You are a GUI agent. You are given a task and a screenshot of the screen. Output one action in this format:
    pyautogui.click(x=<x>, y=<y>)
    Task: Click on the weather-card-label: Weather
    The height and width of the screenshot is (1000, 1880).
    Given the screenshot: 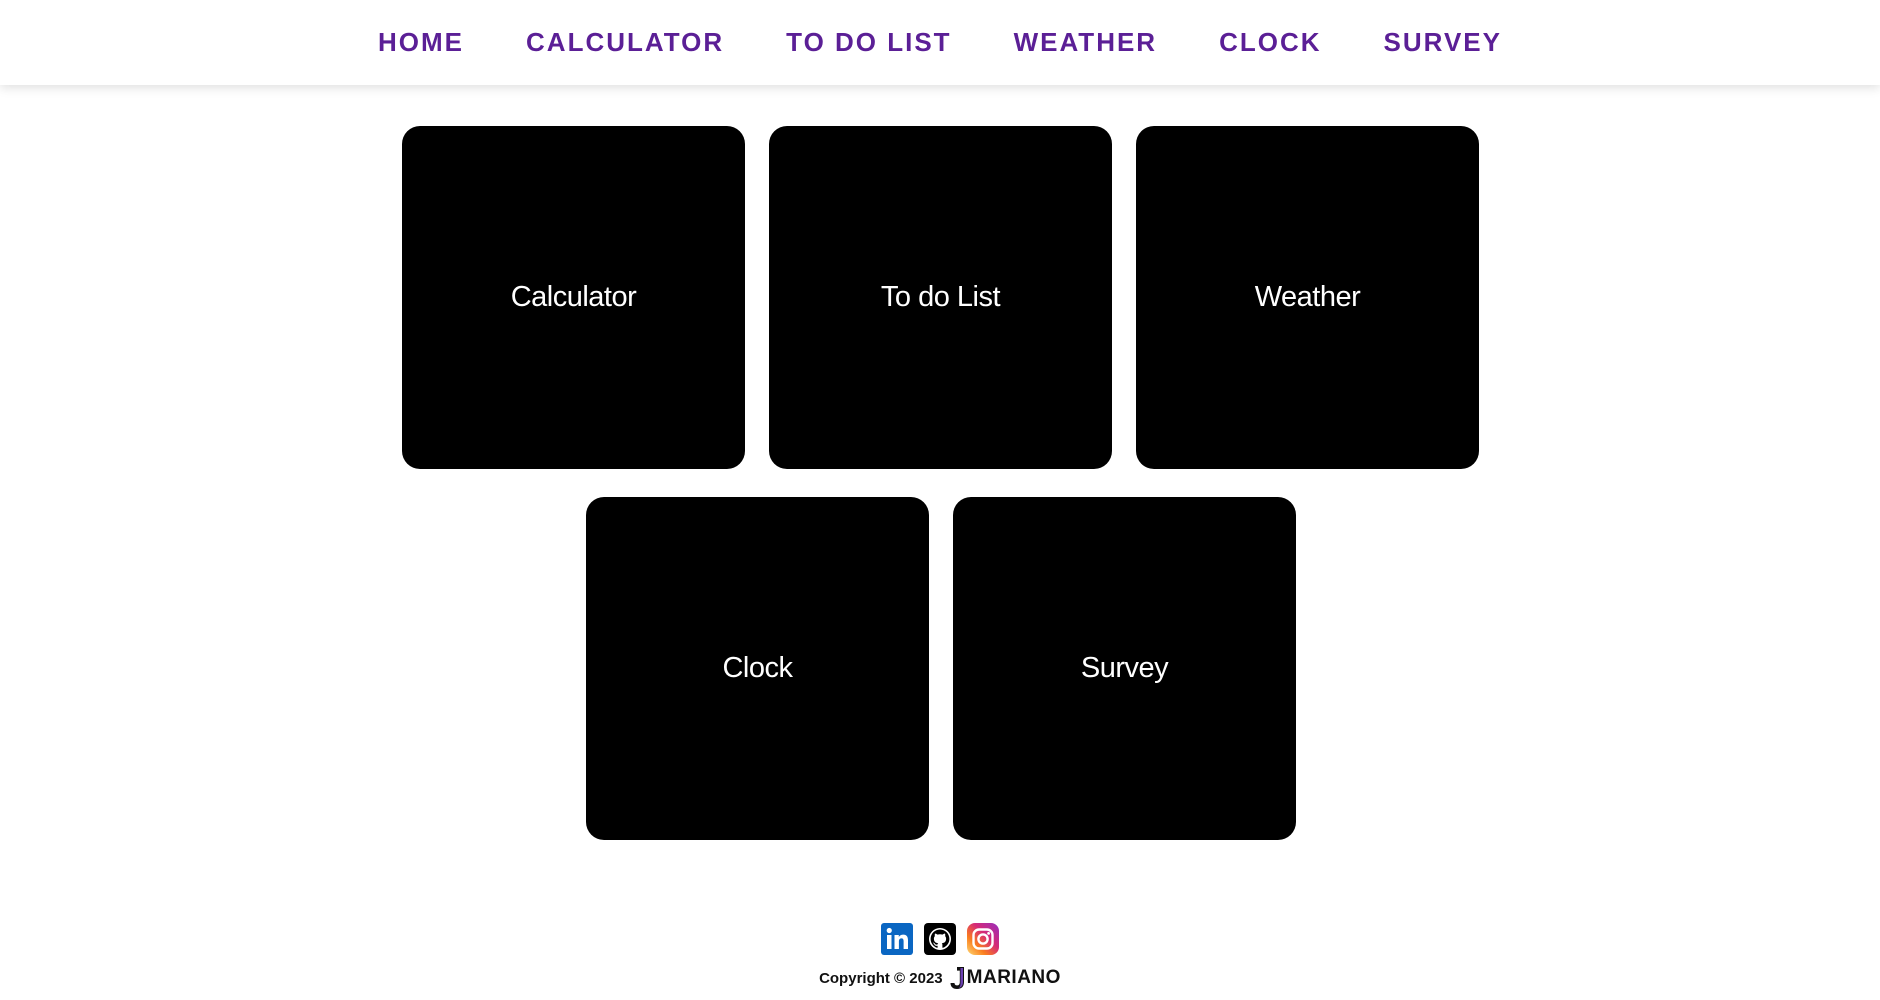 What is the action you would take?
    pyautogui.click(x=1307, y=297)
    